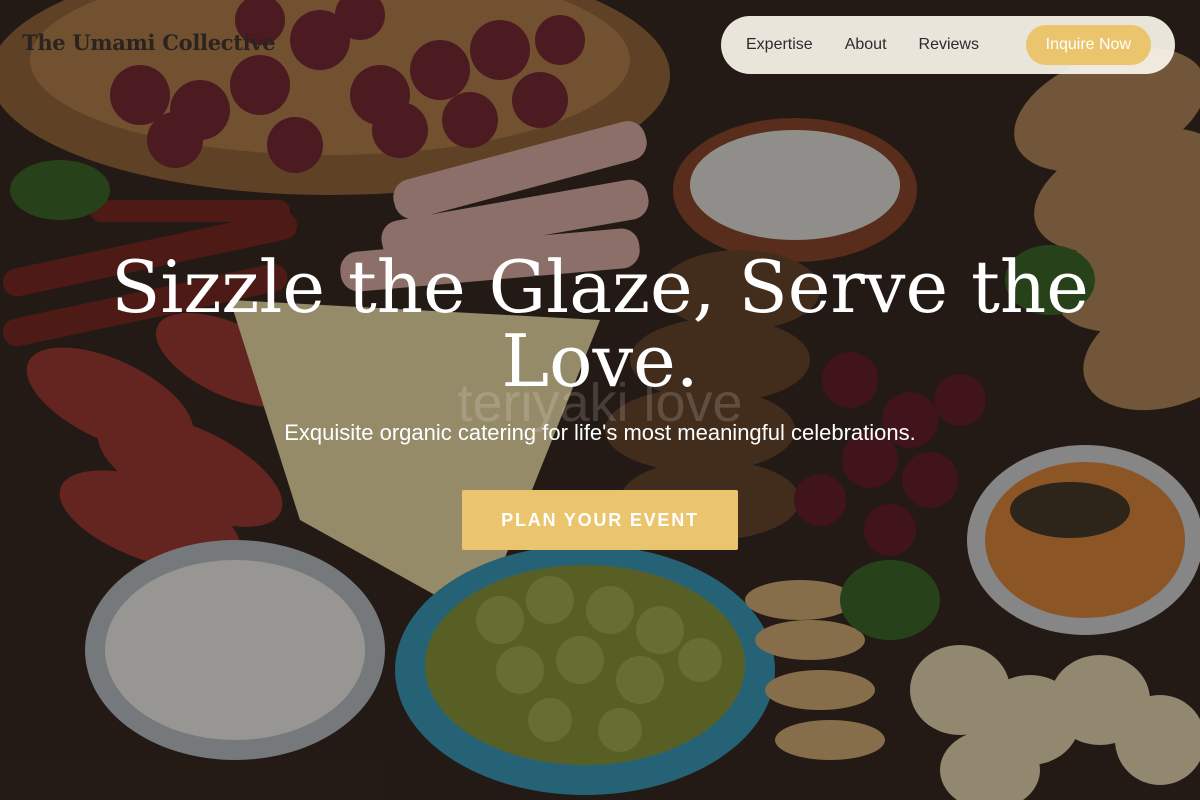 The image size is (1200, 800). Describe the element at coordinates (779, 45) in the screenshot. I see `nav-link-expertise: Expertise` at that location.